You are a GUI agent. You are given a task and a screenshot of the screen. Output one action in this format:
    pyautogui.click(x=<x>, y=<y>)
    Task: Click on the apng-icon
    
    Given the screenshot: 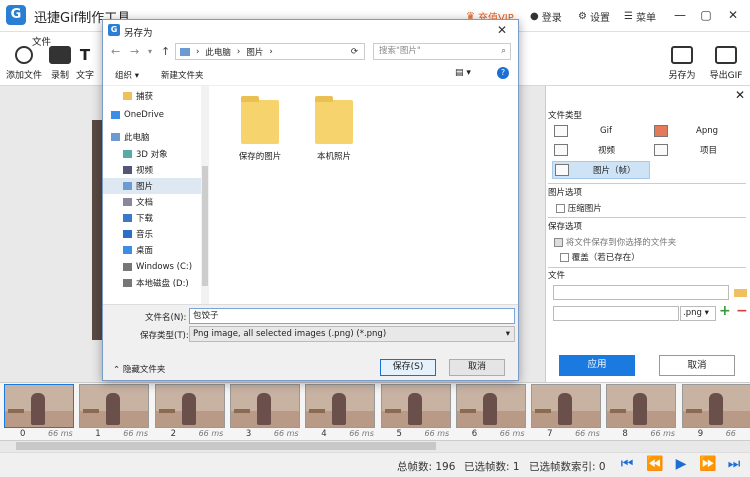 What is the action you would take?
    pyautogui.click(x=661, y=131)
    